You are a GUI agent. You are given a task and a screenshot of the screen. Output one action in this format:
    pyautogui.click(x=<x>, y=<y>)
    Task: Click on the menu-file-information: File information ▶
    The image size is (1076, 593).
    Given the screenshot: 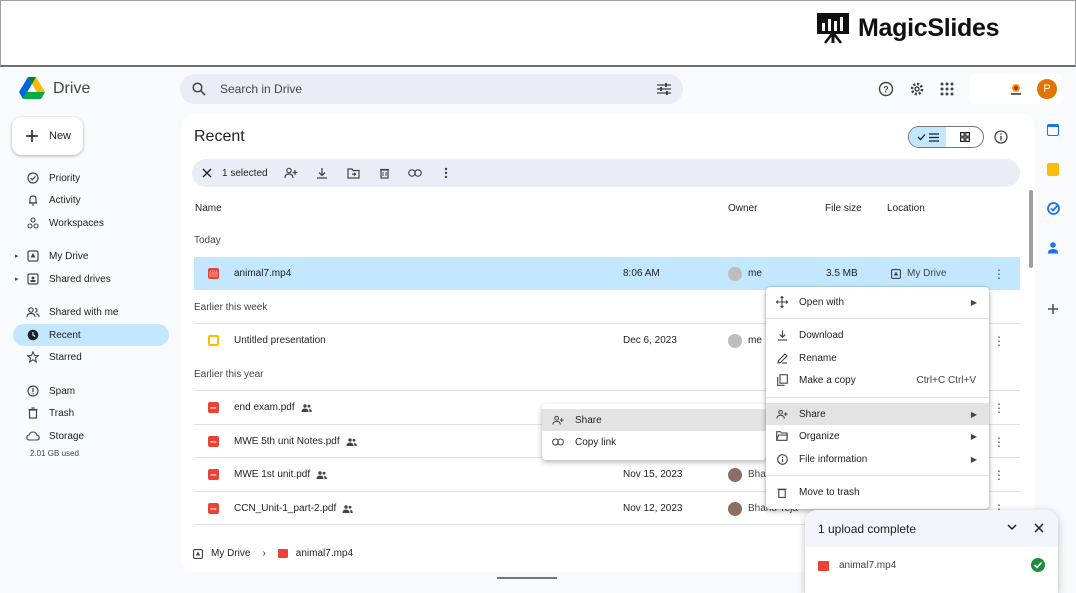 What is the action you would take?
    pyautogui.click(x=877, y=459)
    